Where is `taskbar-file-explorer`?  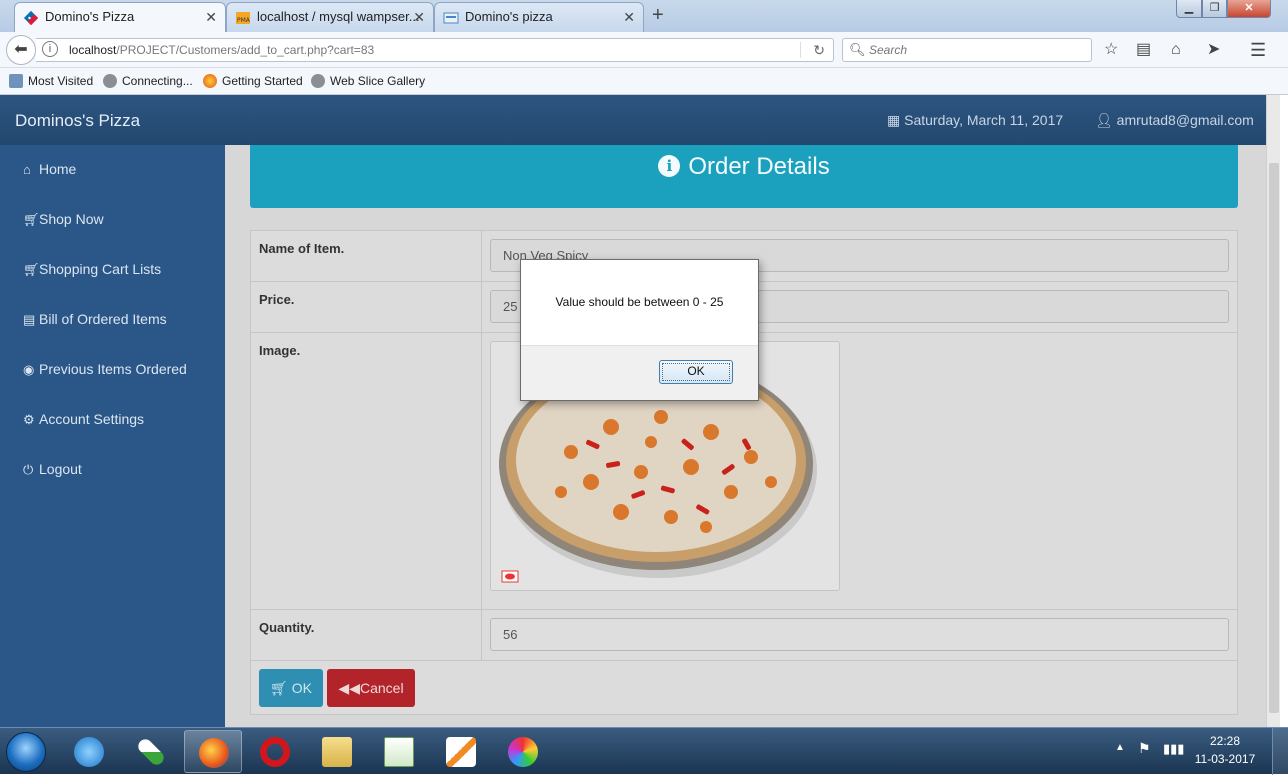 taskbar-file-explorer is located at coordinates (337, 751).